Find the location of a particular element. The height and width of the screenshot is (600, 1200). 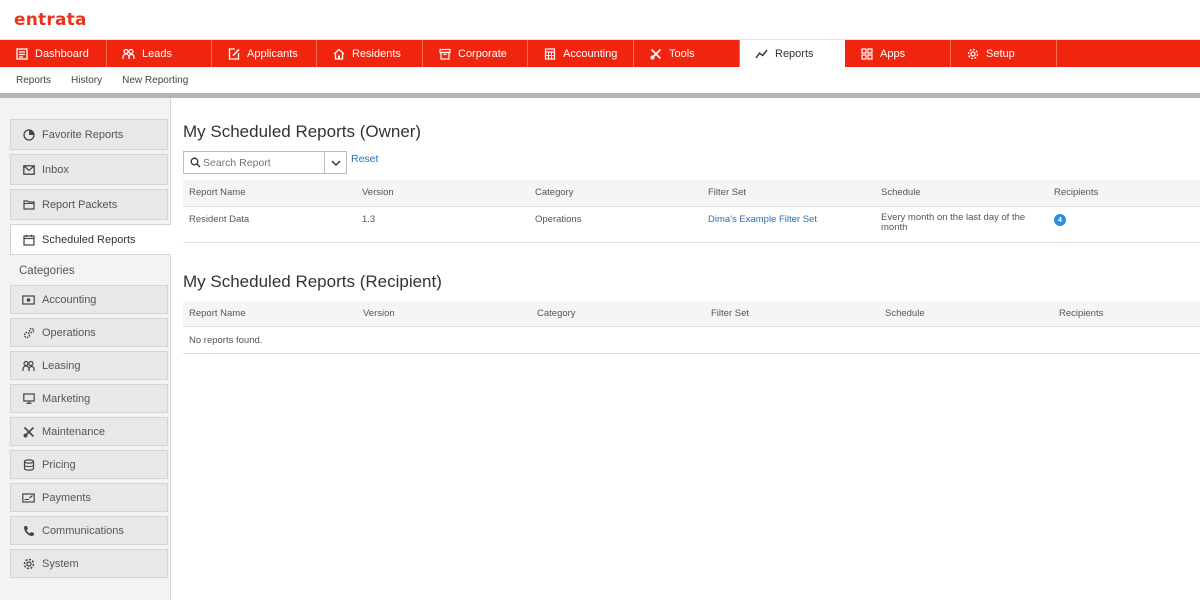

sidebar-item-label: Operations is located at coordinates (69, 332).